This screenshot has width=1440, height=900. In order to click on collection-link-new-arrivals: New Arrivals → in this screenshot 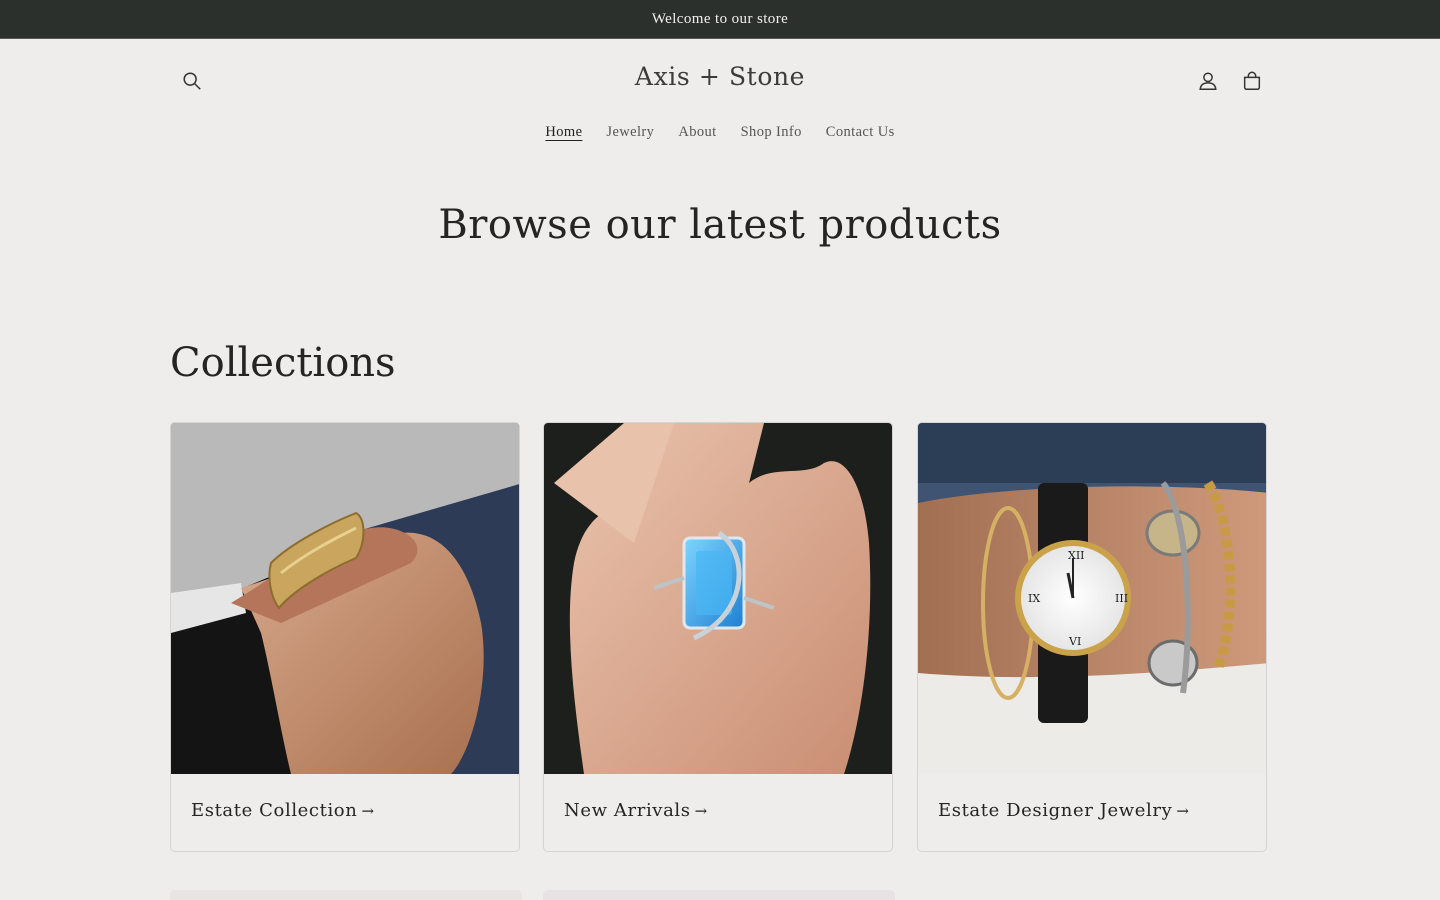, I will do `click(636, 810)`.